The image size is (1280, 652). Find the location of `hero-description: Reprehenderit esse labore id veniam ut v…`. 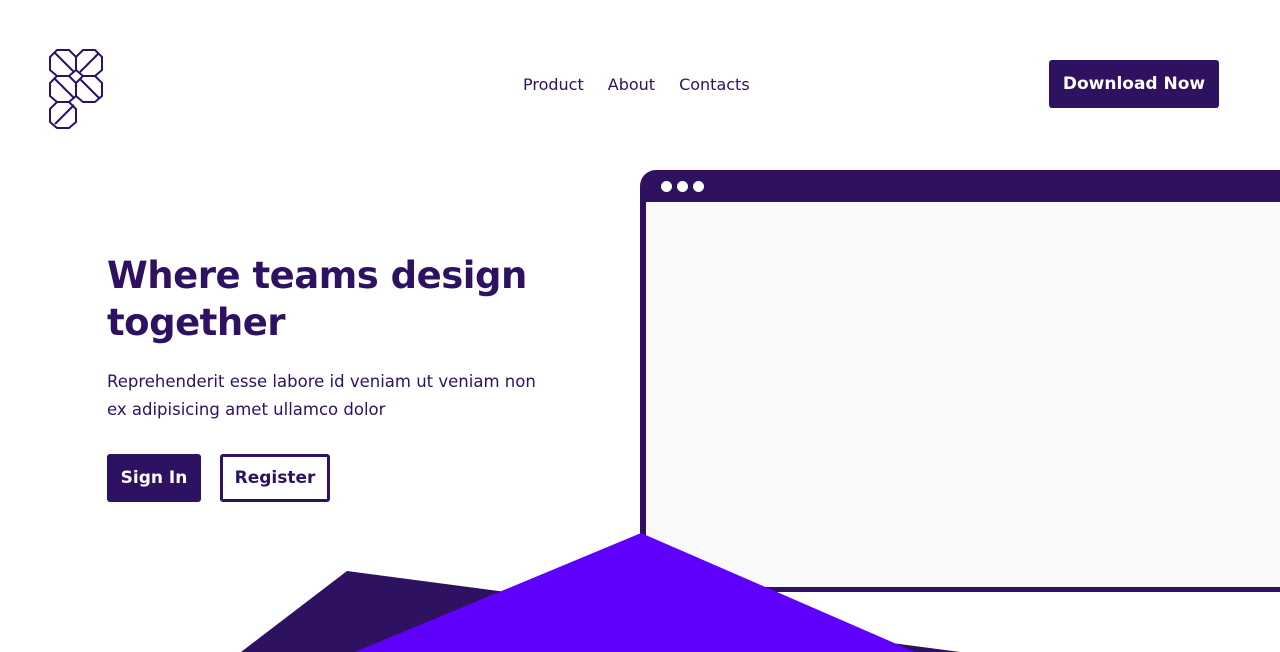

hero-description: Reprehenderit esse labore id veniam ut v… is located at coordinates (321, 395).